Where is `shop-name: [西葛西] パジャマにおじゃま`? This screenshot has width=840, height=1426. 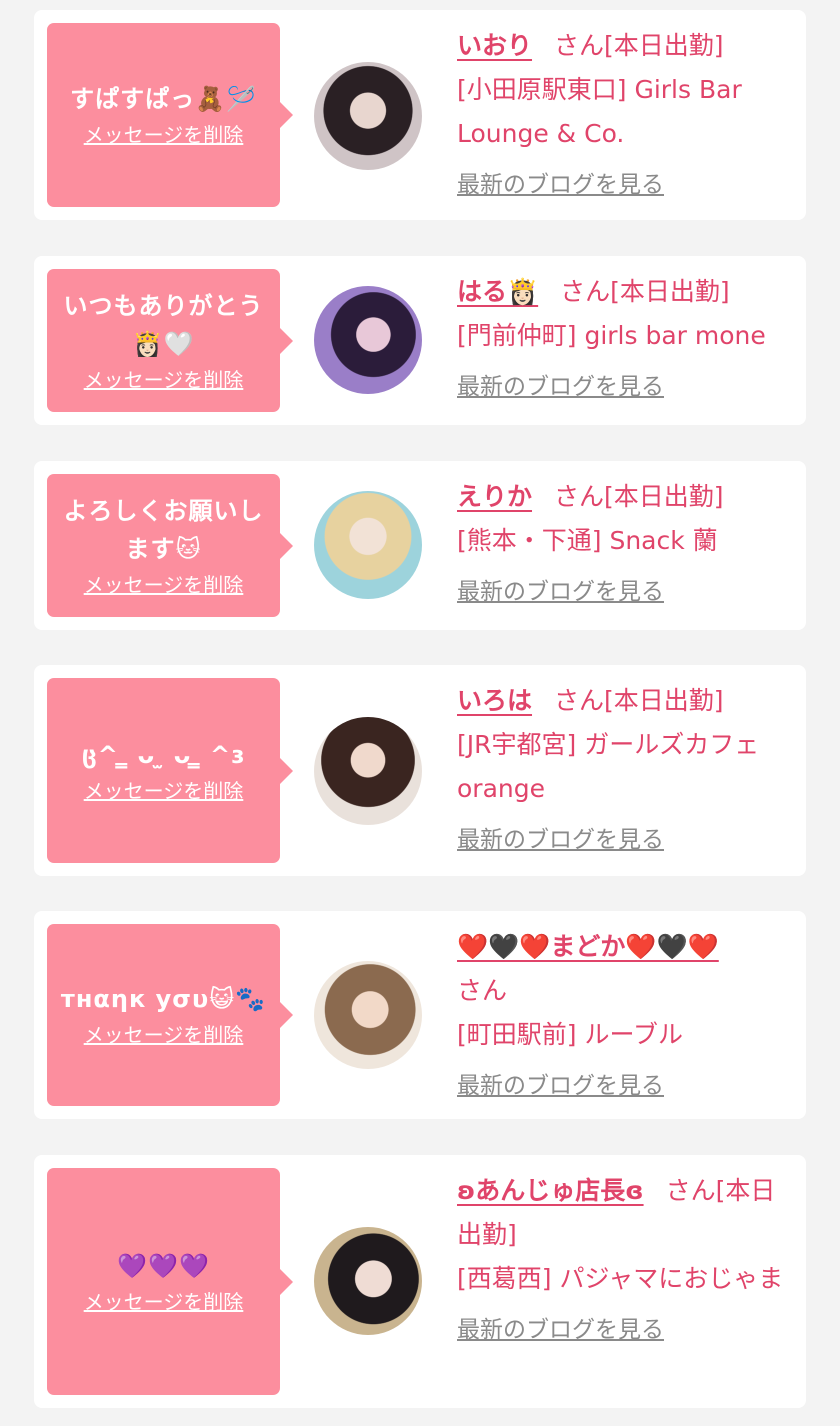
shop-name: [西葛西] パジャマにおじゃま is located at coordinates (620, 1278).